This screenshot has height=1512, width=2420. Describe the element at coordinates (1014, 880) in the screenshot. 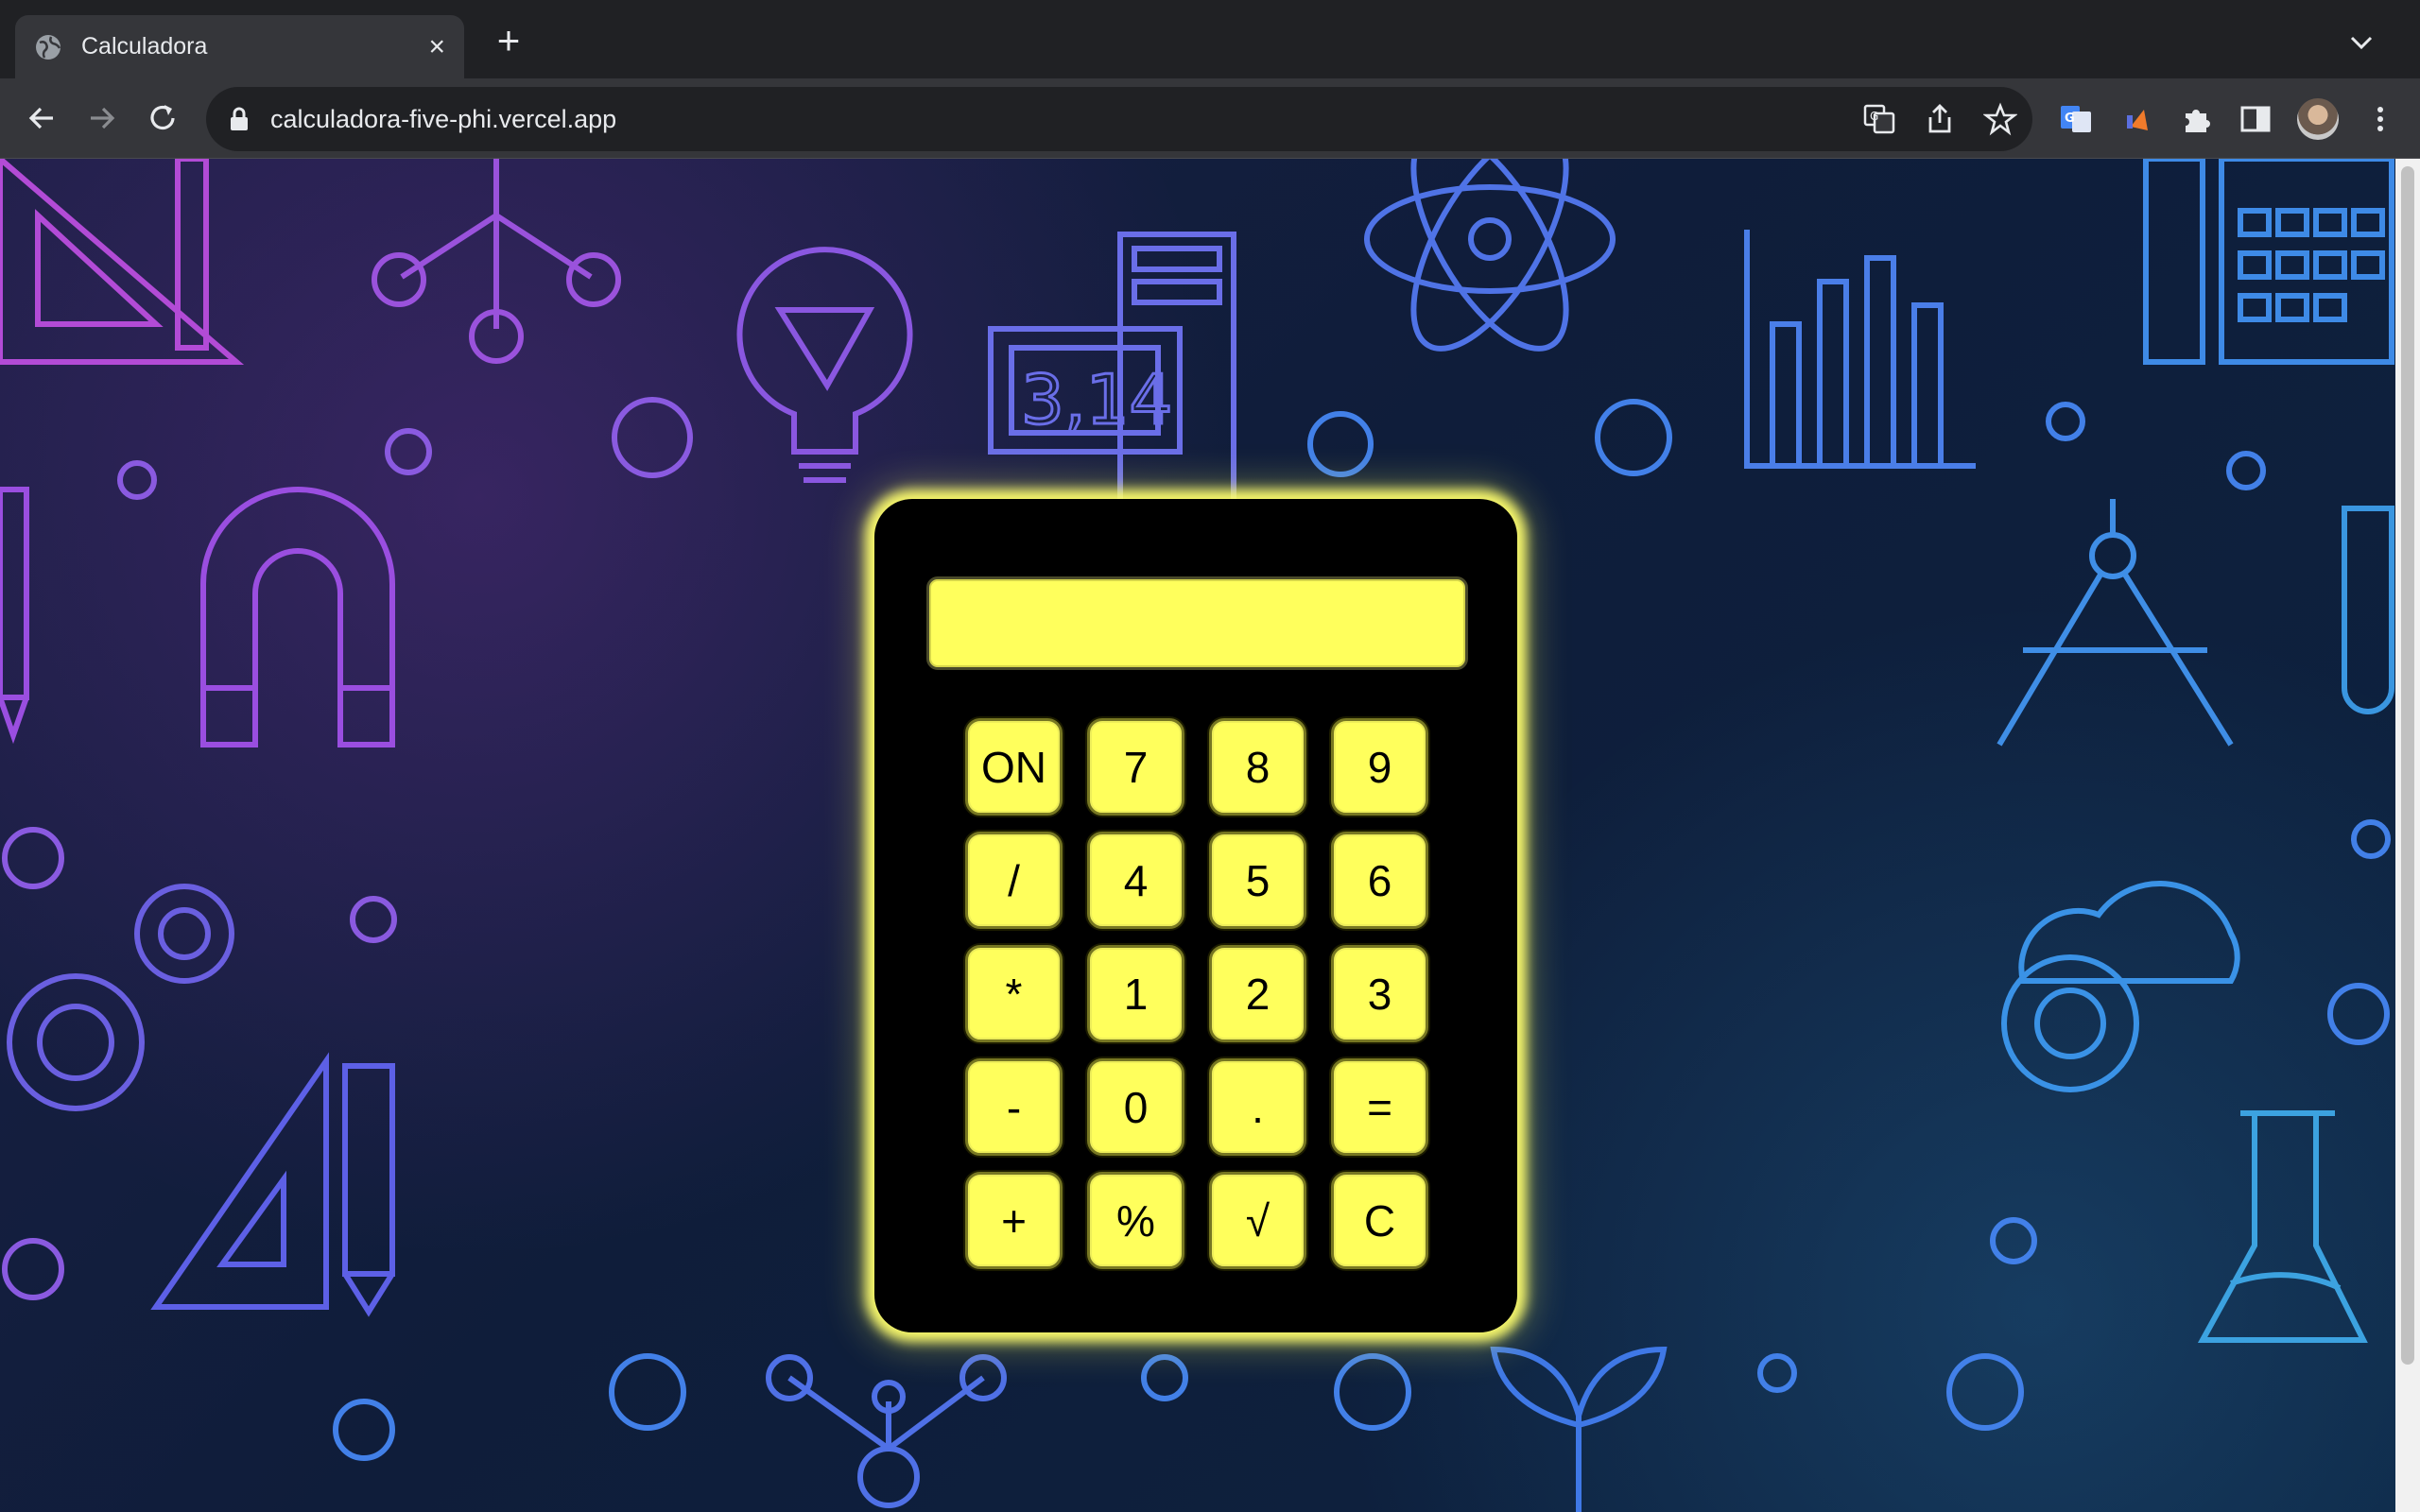

I see `key-divide: /` at that location.